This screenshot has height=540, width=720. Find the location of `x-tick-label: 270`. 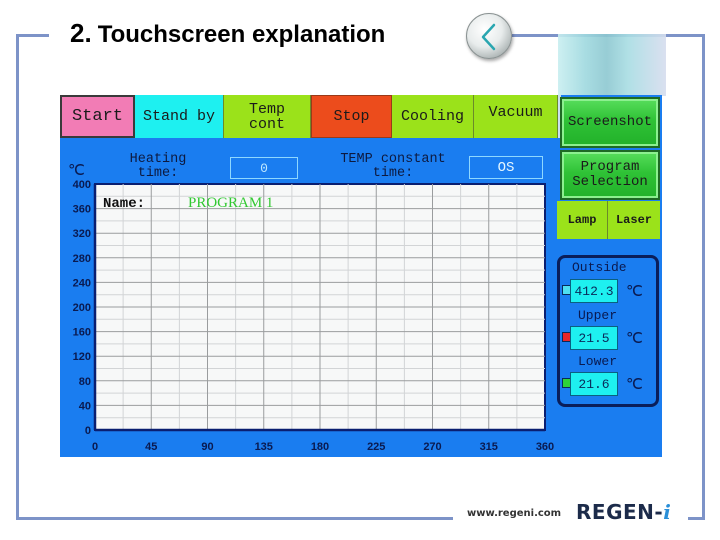

x-tick-label: 270 is located at coordinates (432, 447).